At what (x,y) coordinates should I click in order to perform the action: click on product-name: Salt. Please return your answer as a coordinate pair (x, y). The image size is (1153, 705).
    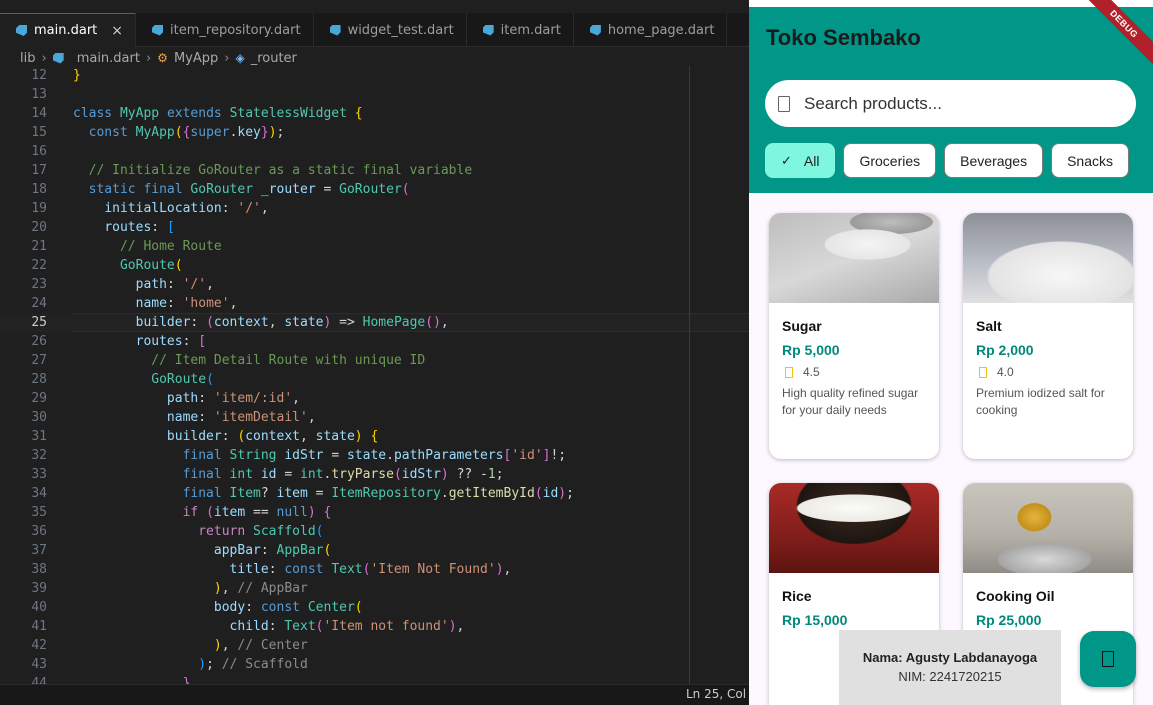
    Looking at the image, I should click on (989, 326).